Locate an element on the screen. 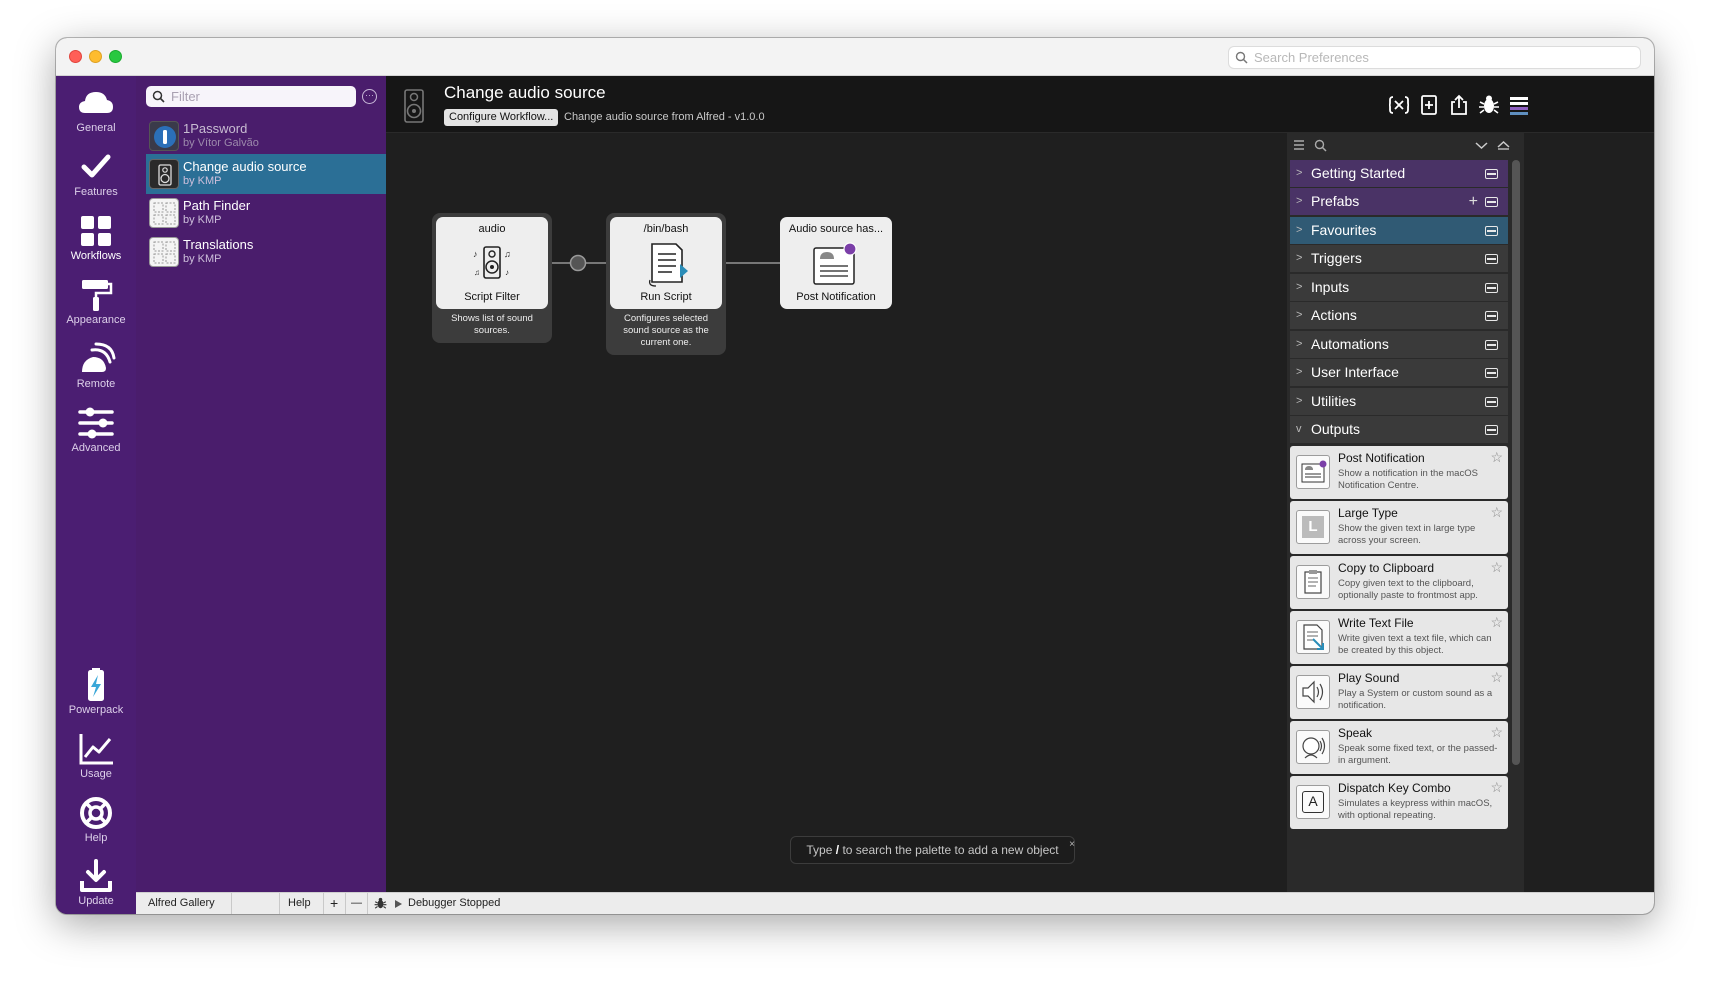 Image resolution: width=1709 pixels, height=988 pixels. play-icon is located at coordinates (398, 904).